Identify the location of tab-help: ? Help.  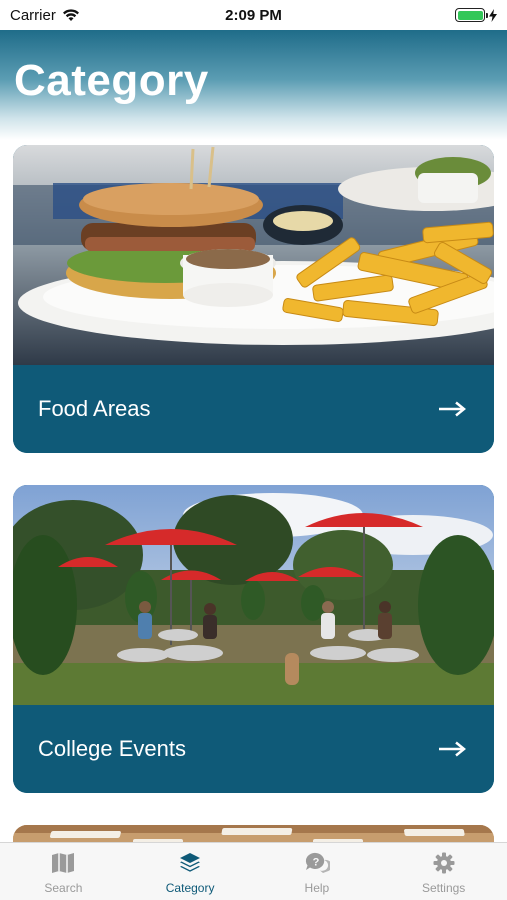
(317, 871).